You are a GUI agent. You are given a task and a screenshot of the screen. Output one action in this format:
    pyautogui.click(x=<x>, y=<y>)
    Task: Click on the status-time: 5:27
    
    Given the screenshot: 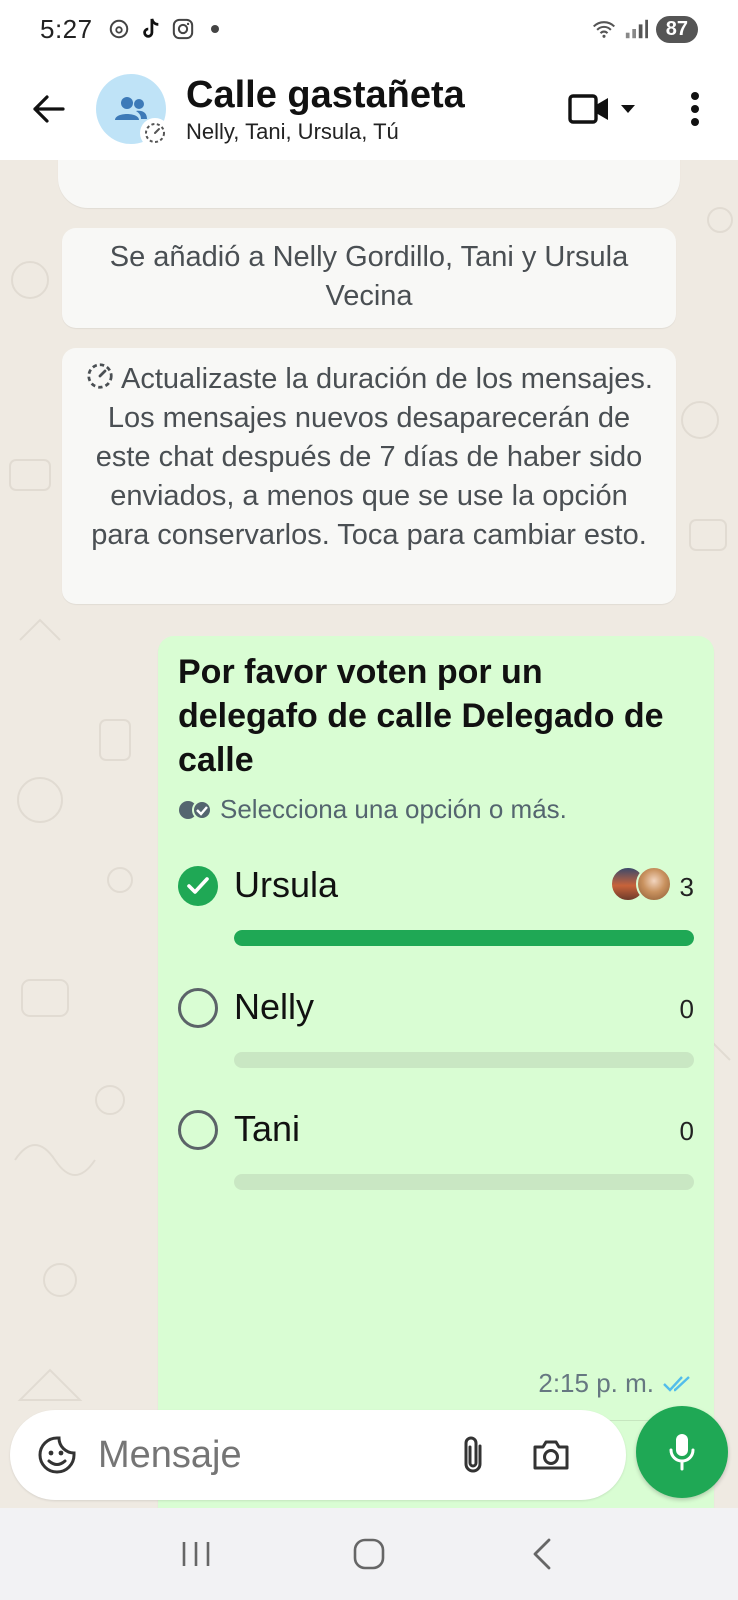 What is the action you would take?
    pyautogui.click(x=66, y=28)
    